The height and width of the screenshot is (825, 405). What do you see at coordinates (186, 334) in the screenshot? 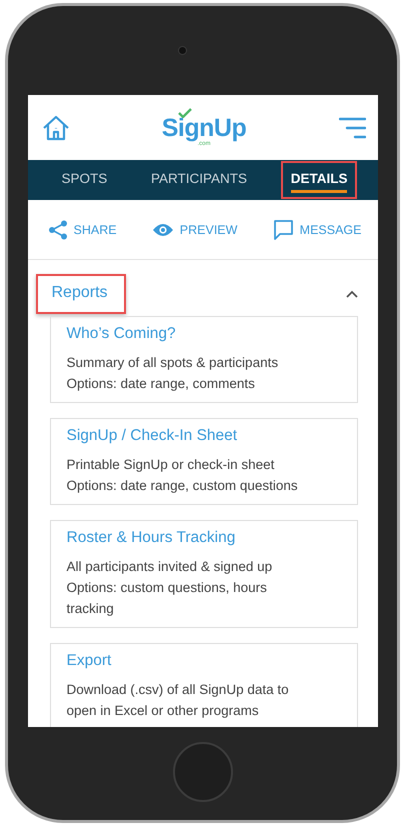
I see `report-title: Who’s Coming?` at bounding box center [186, 334].